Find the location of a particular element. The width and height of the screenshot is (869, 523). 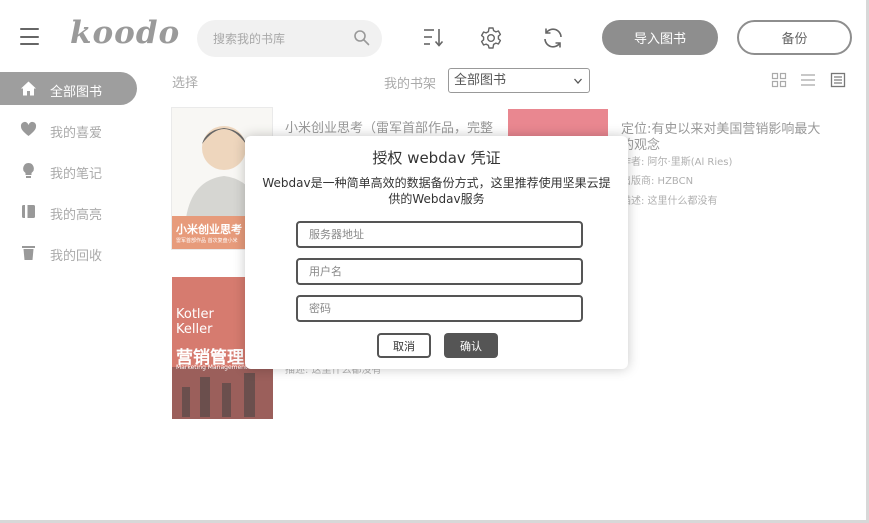

grid-view-icon is located at coordinates (779, 80).